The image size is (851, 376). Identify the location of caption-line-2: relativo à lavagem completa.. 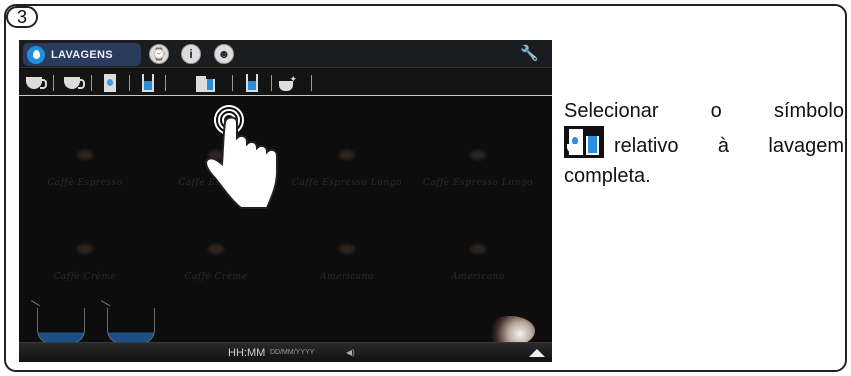
(704, 161).